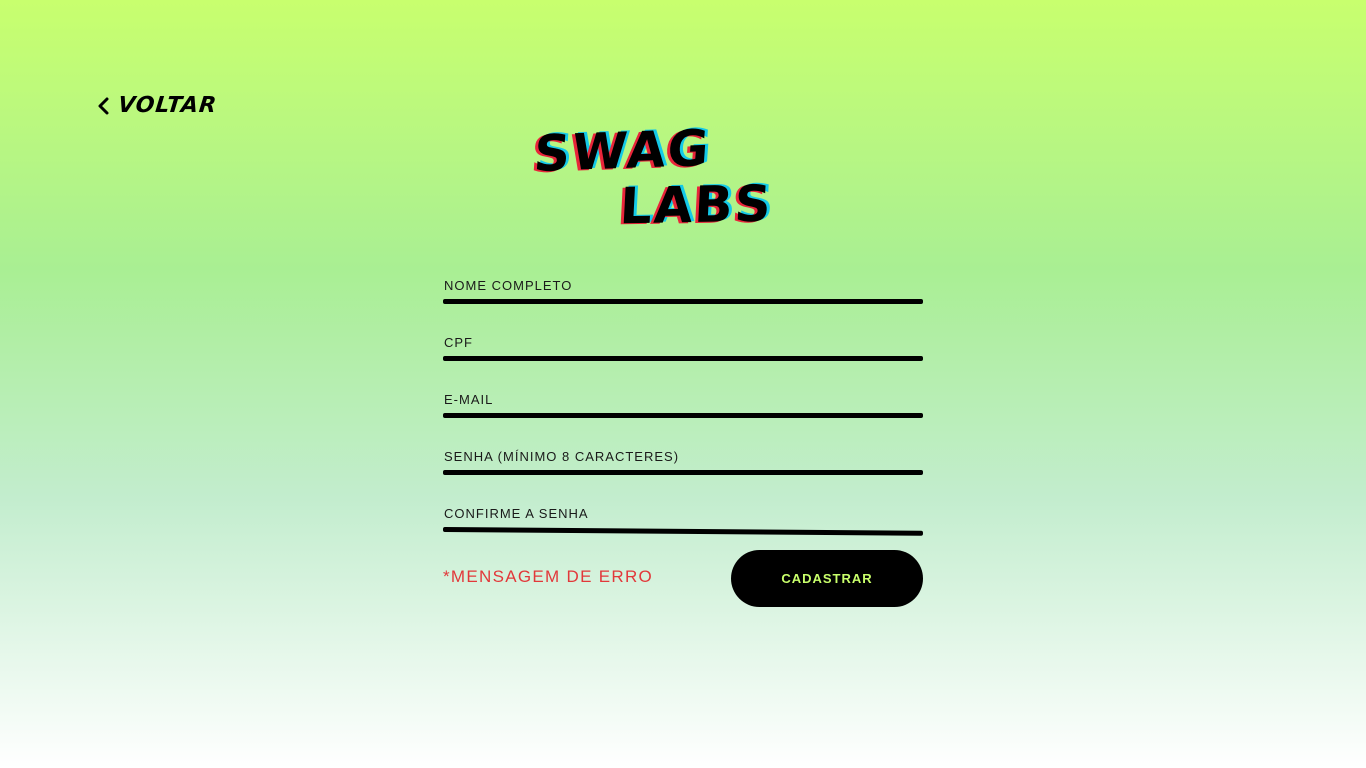 This screenshot has width=1366, height=768. Describe the element at coordinates (103, 106) in the screenshot. I see `chevron-left-icon` at that location.